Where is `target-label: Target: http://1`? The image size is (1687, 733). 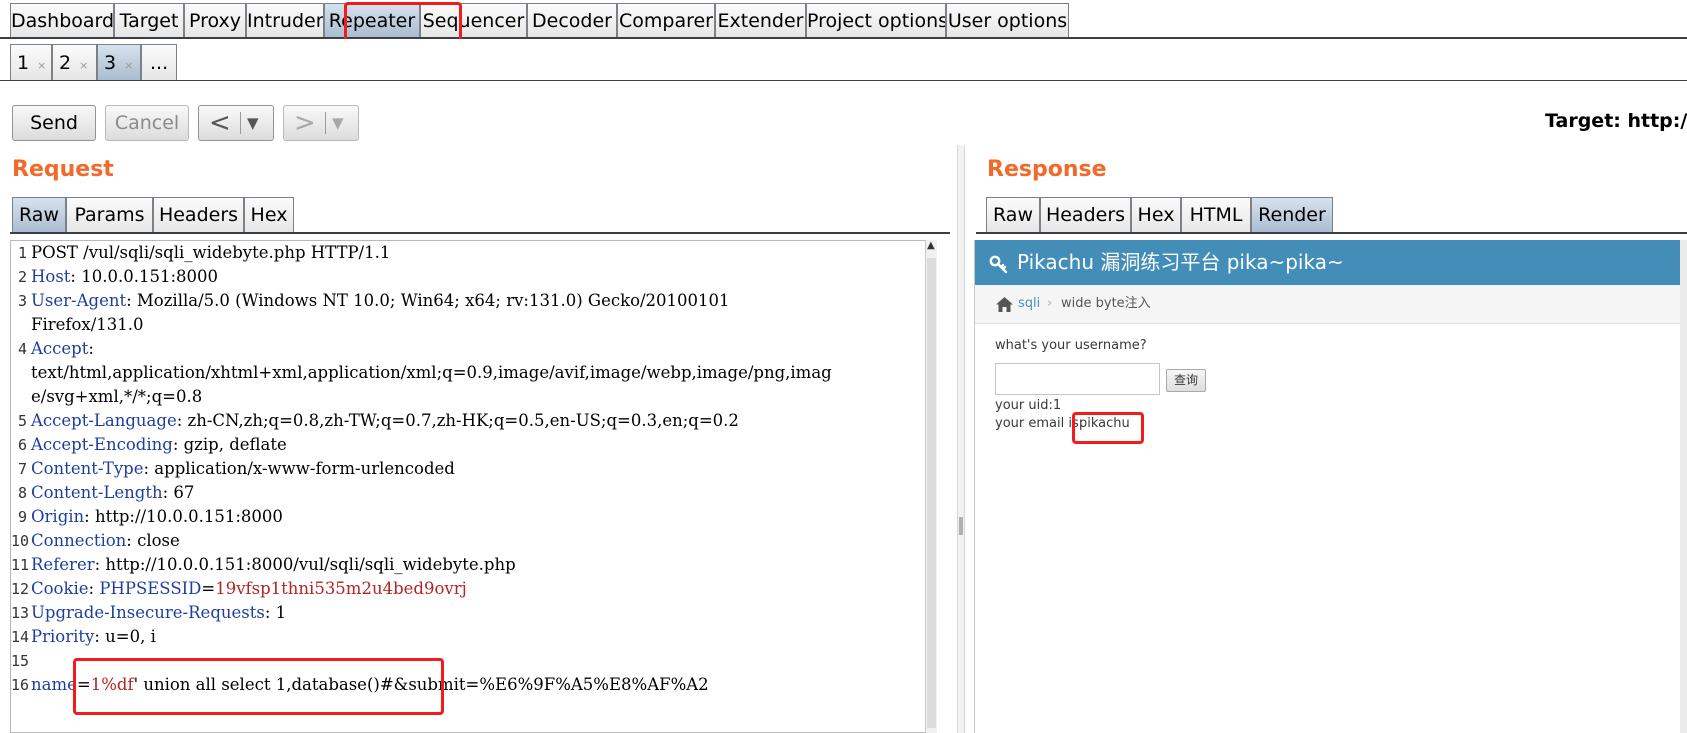
target-label: Target: http://1 is located at coordinates (1616, 121).